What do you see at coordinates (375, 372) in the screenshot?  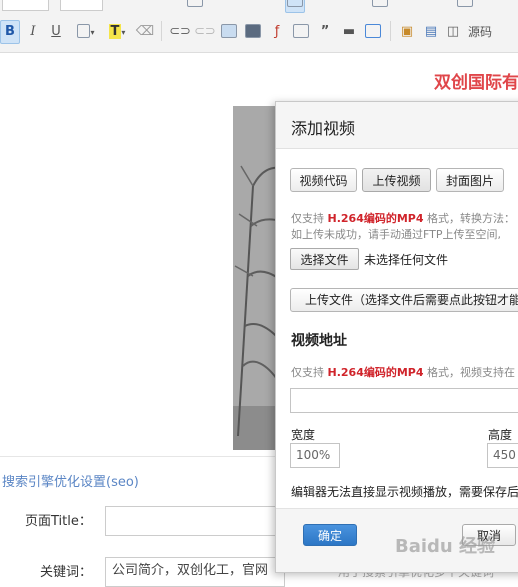 I see `video-format-note-highlight: H.264编码的MP4` at bounding box center [375, 372].